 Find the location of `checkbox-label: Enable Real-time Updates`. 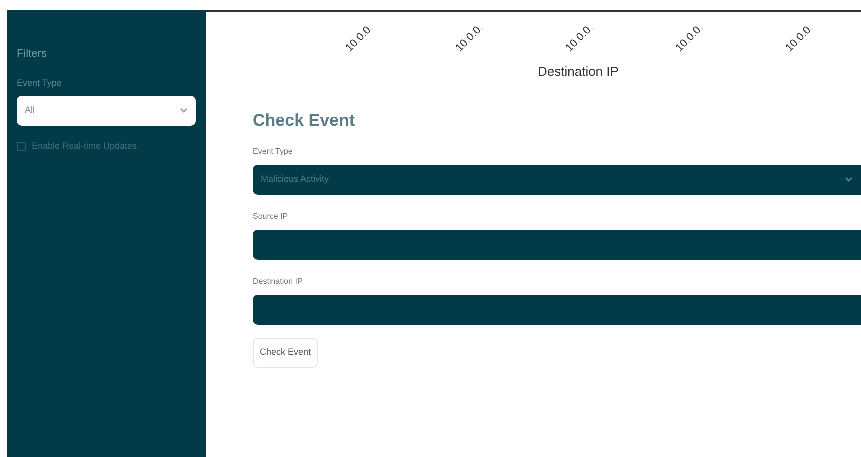

checkbox-label: Enable Real-time Updates is located at coordinates (85, 146).